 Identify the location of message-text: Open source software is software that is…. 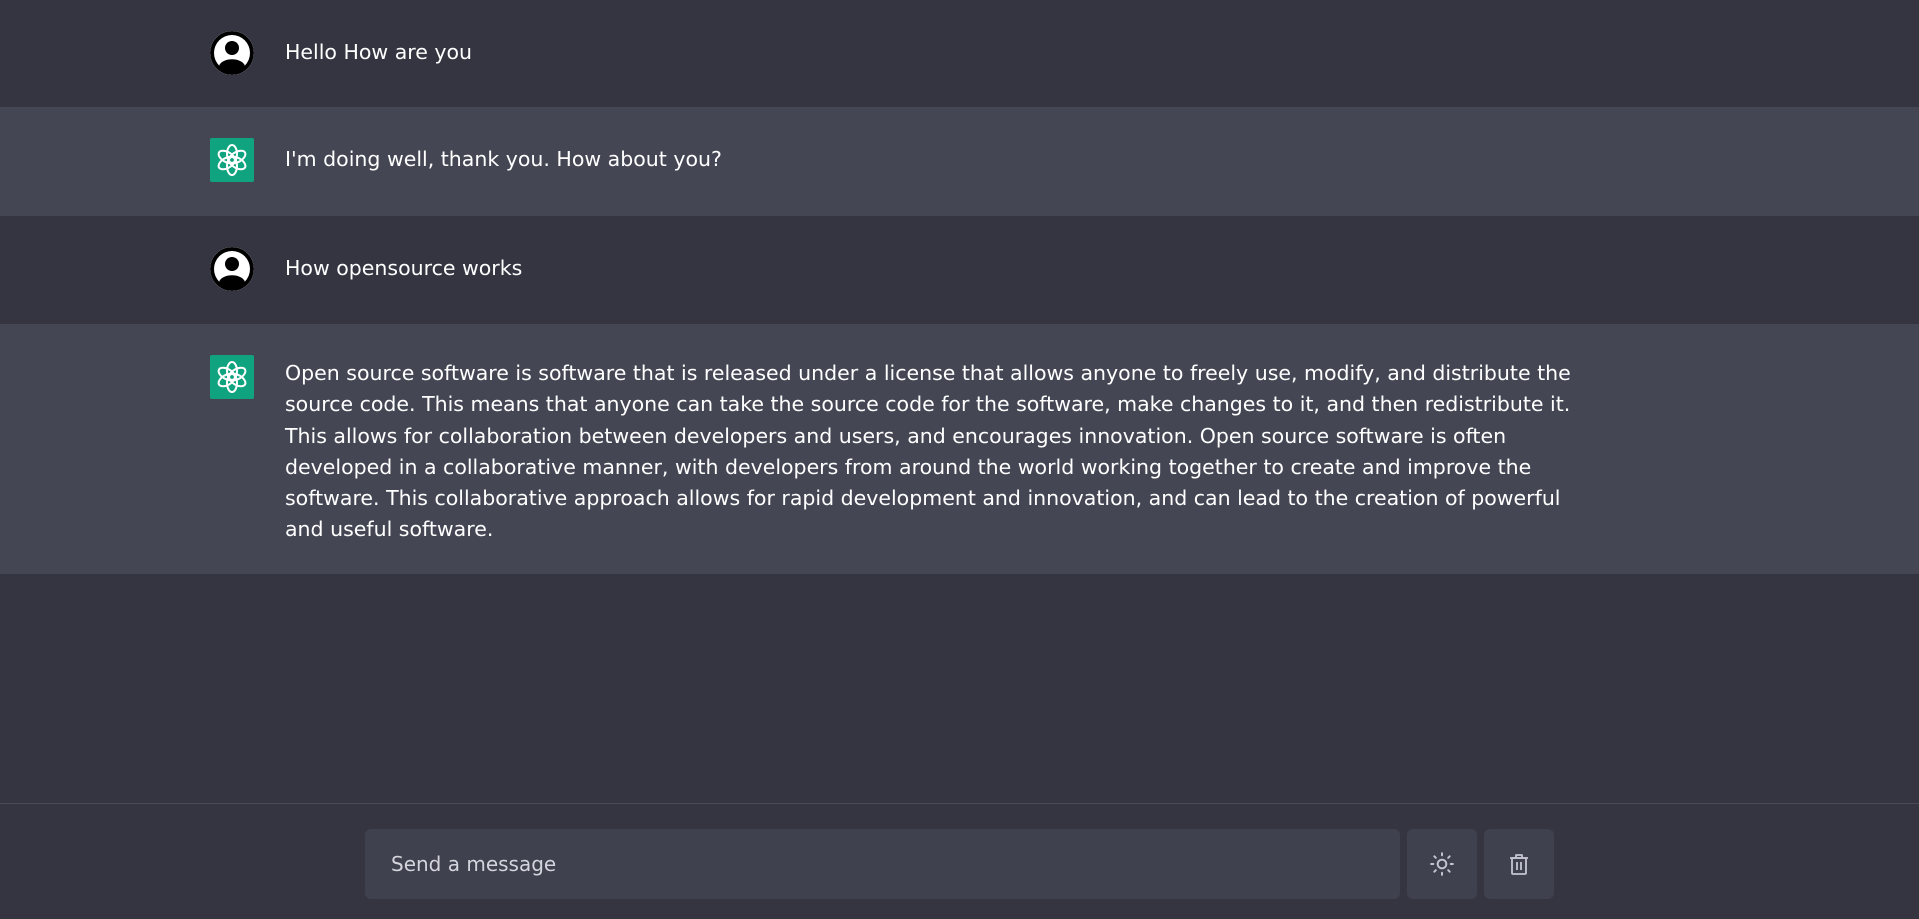
(928, 451).